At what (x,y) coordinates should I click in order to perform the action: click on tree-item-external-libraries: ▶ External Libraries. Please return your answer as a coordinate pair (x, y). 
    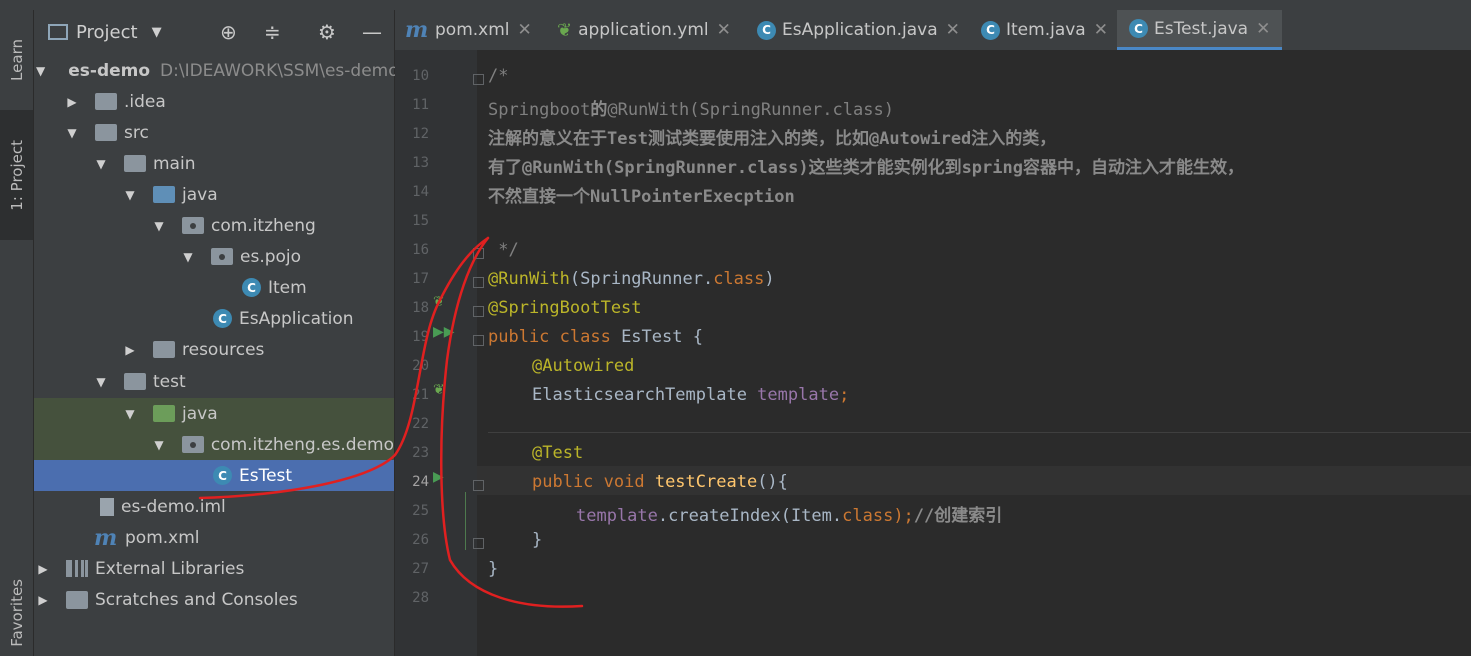
    Looking at the image, I should click on (214, 568).